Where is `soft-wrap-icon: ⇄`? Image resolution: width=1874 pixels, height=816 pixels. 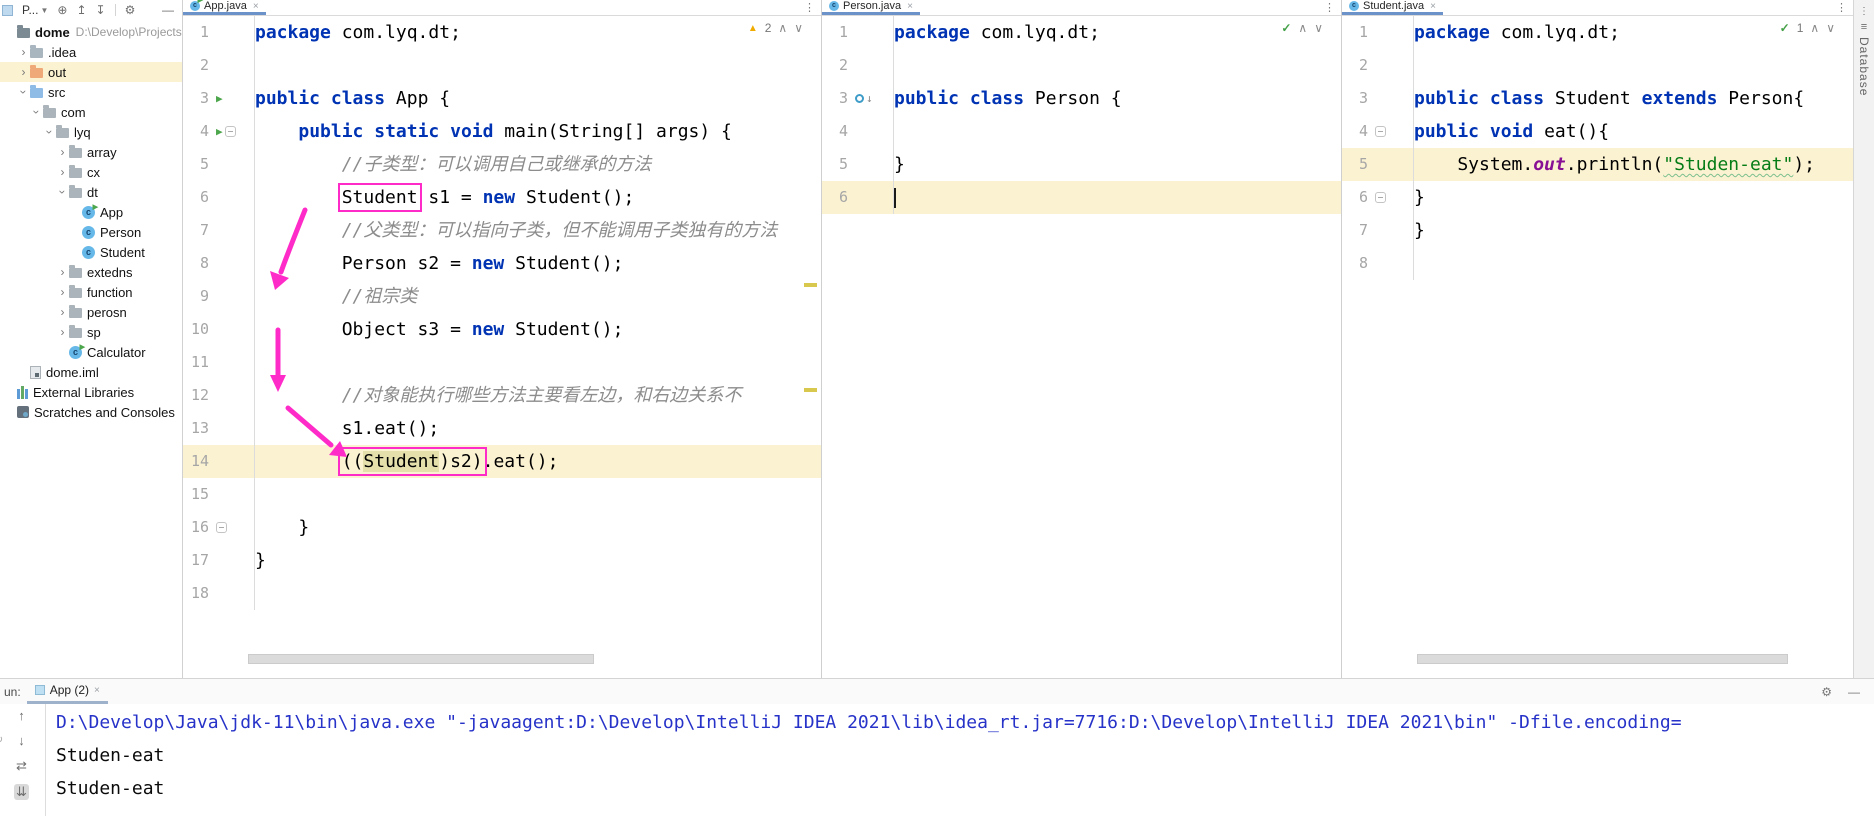 soft-wrap-icon: ⇄ is located at coordinates (21, 766).